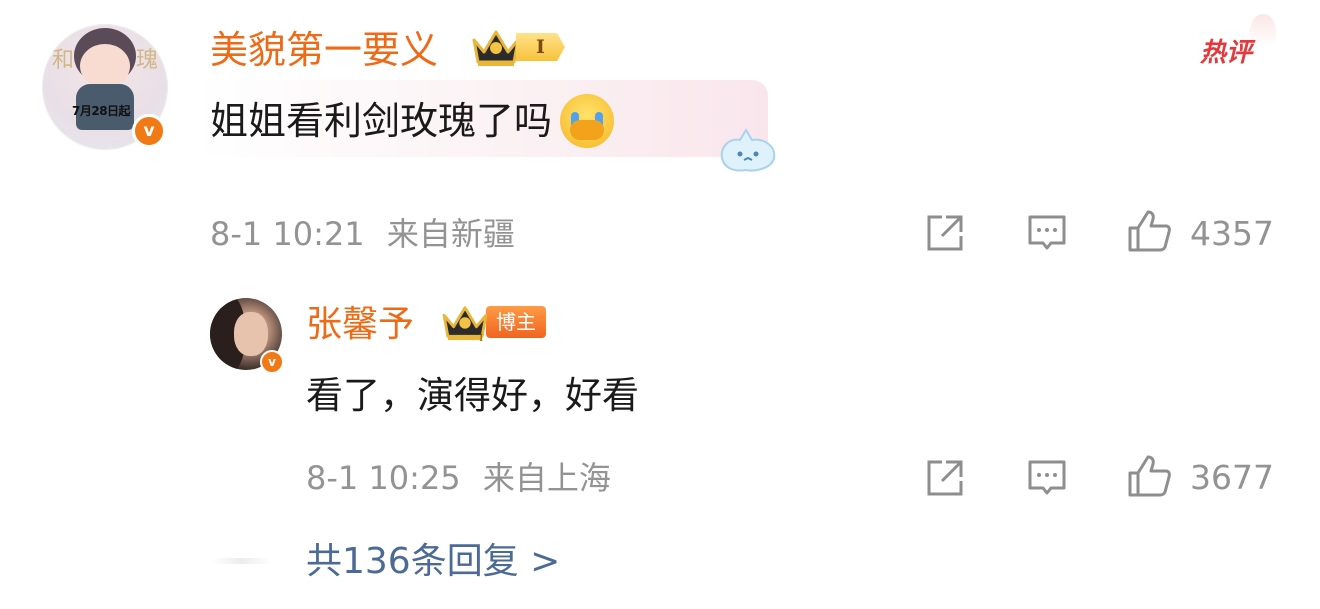 The width and height of the screenshot is (1320, 609). Describe the element at coordinates (472, 395) in the screenshot. I see `reply-text: 看了，演得好，好看` at that location.